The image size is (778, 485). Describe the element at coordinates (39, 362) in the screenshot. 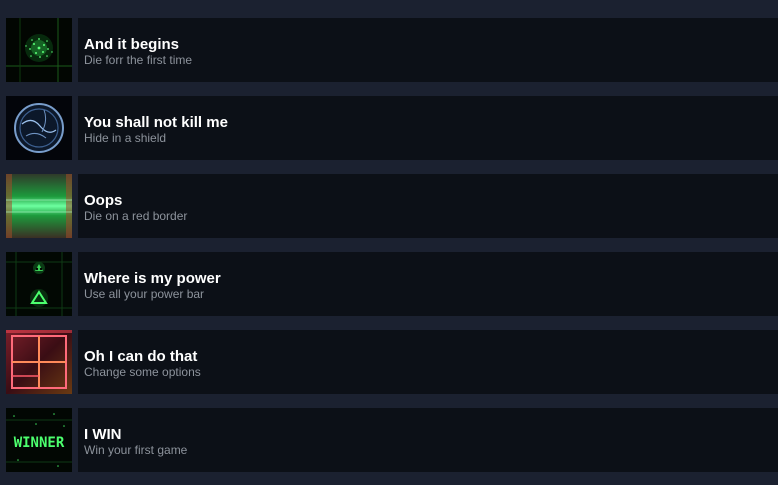

I see `red-grid-options-icon` at that location.